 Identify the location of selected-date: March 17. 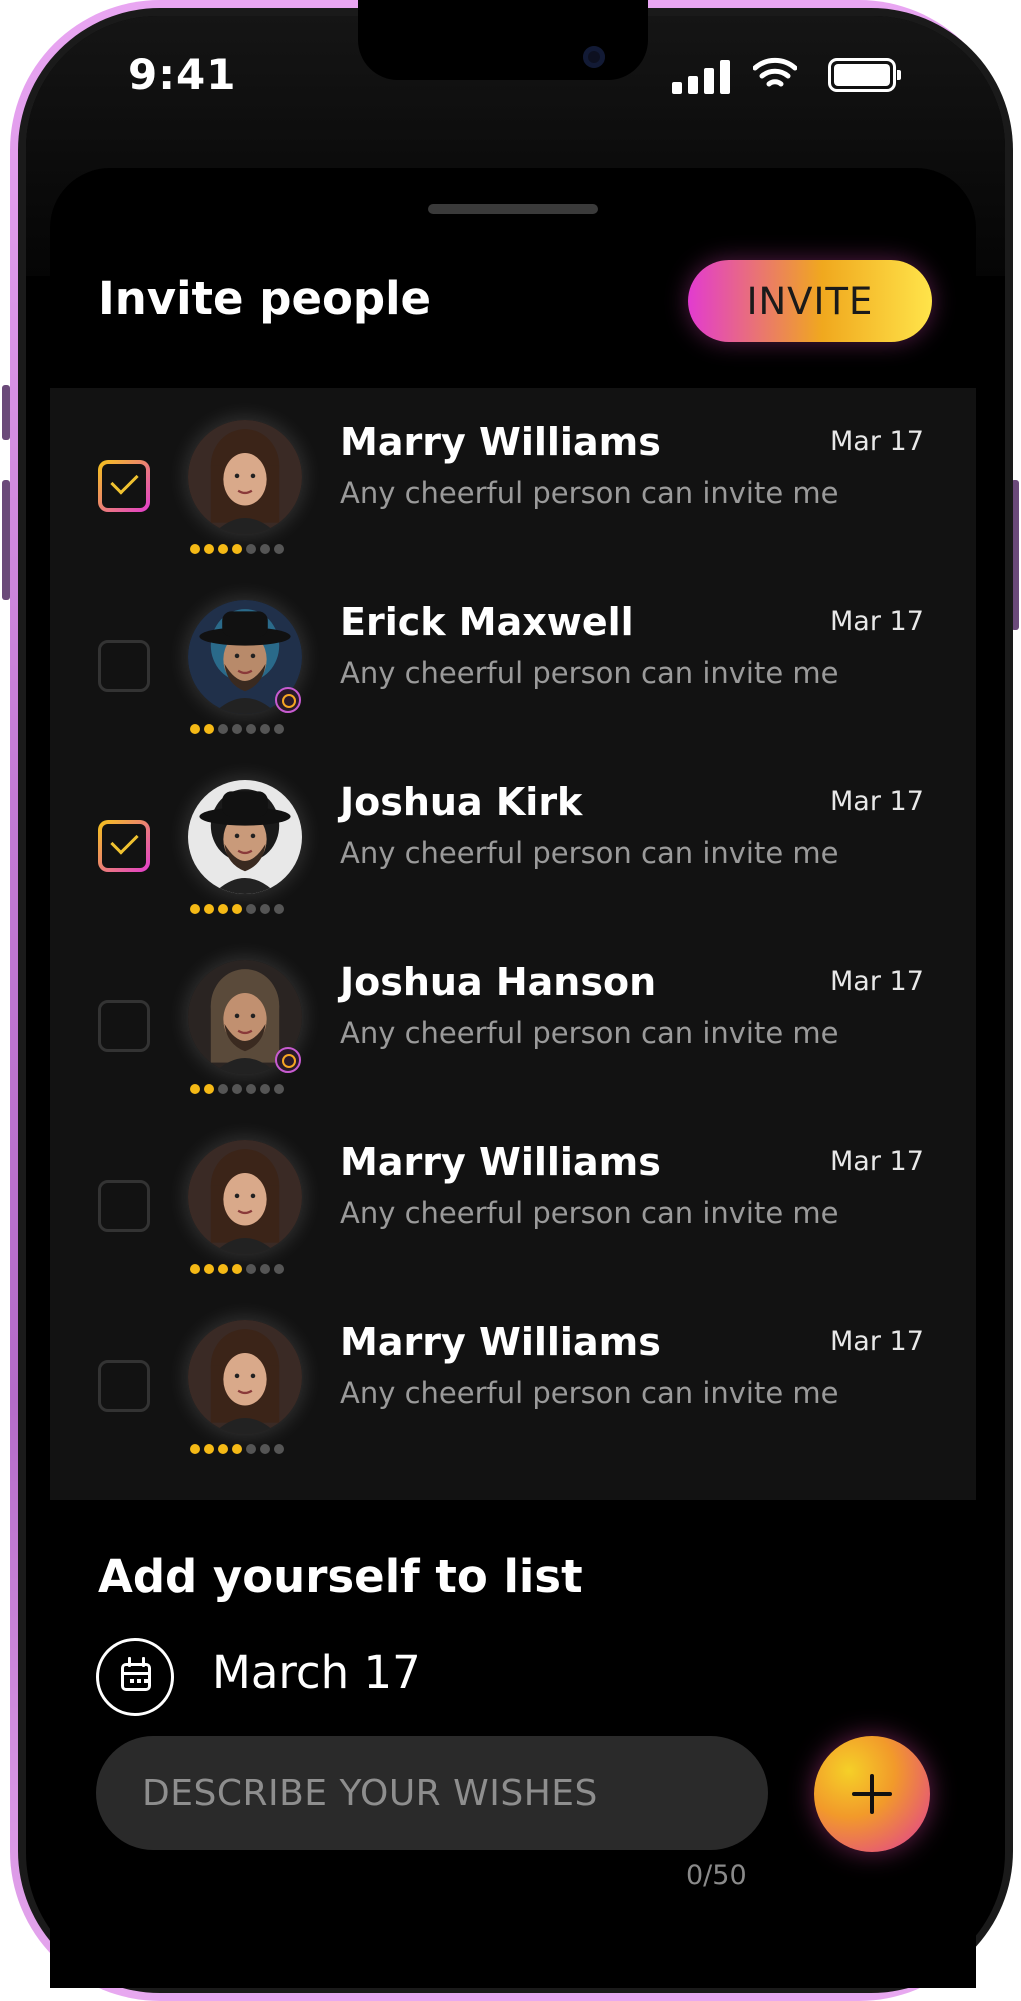
(316, 1672).